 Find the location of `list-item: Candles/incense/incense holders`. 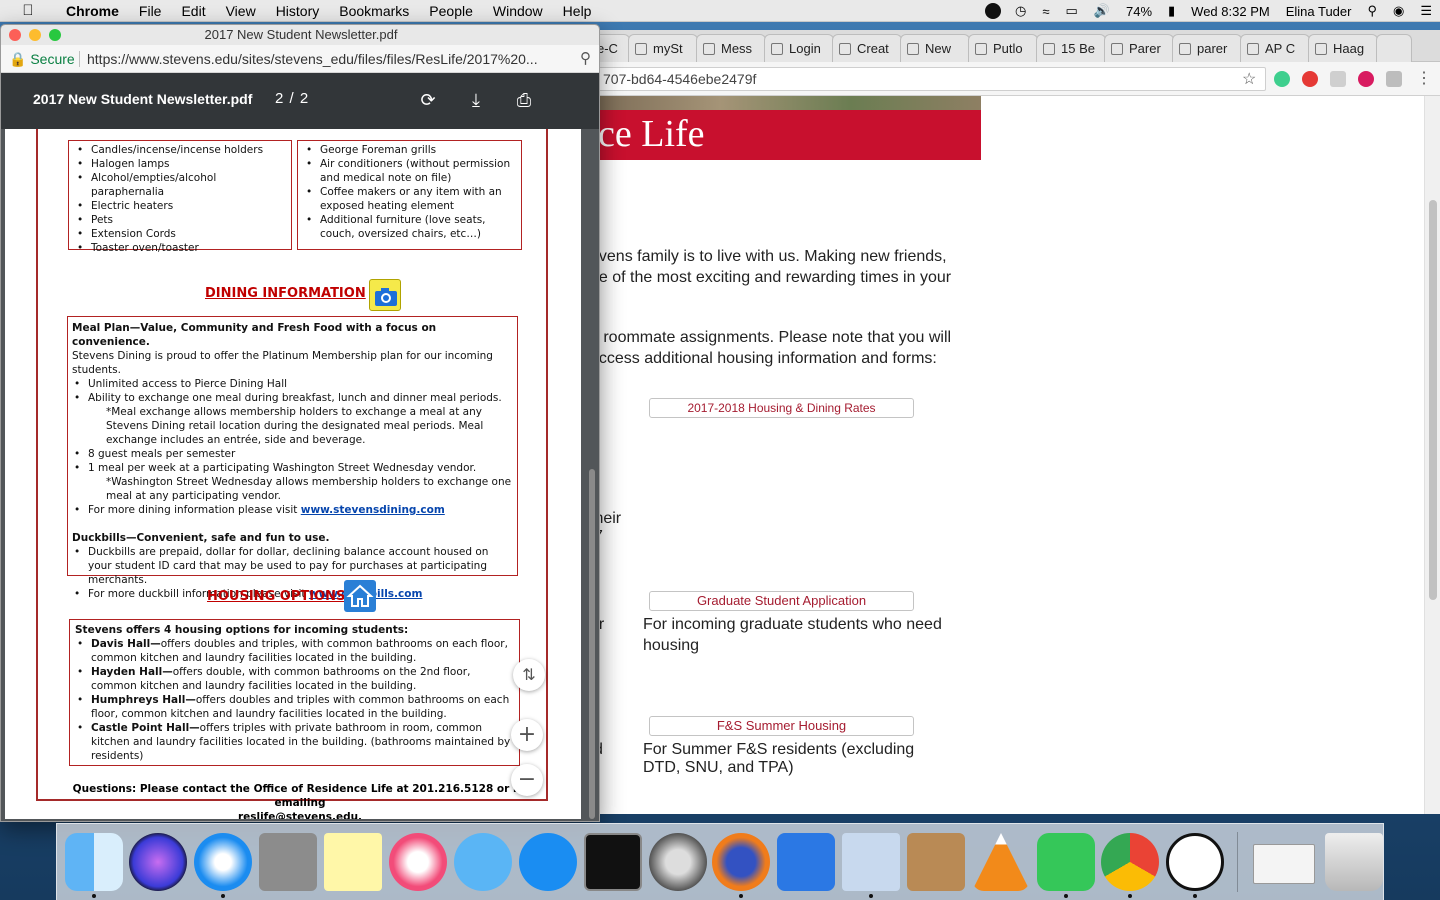

list-item: Candles/incense/incense holders is located at coordinates (180, 150).